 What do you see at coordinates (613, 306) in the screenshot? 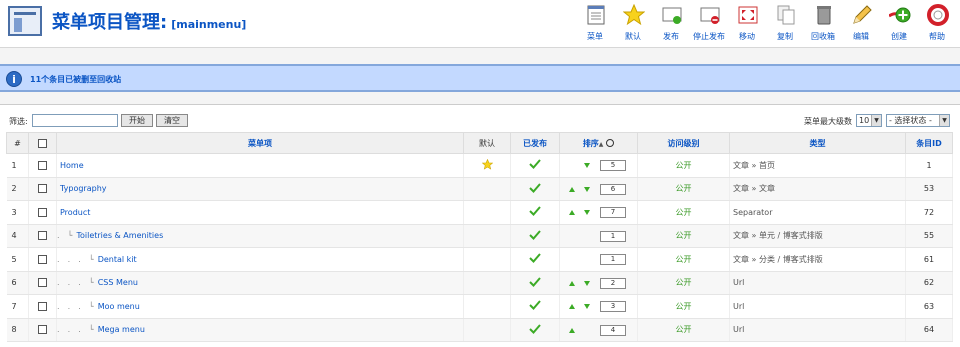
I see `order-input: 3` at bounding box center [613, 306].